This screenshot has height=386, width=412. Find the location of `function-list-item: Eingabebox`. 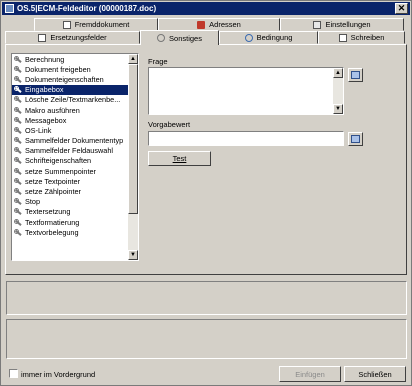

function-list-item: Eingabebox is located at coordinates (75, 89).